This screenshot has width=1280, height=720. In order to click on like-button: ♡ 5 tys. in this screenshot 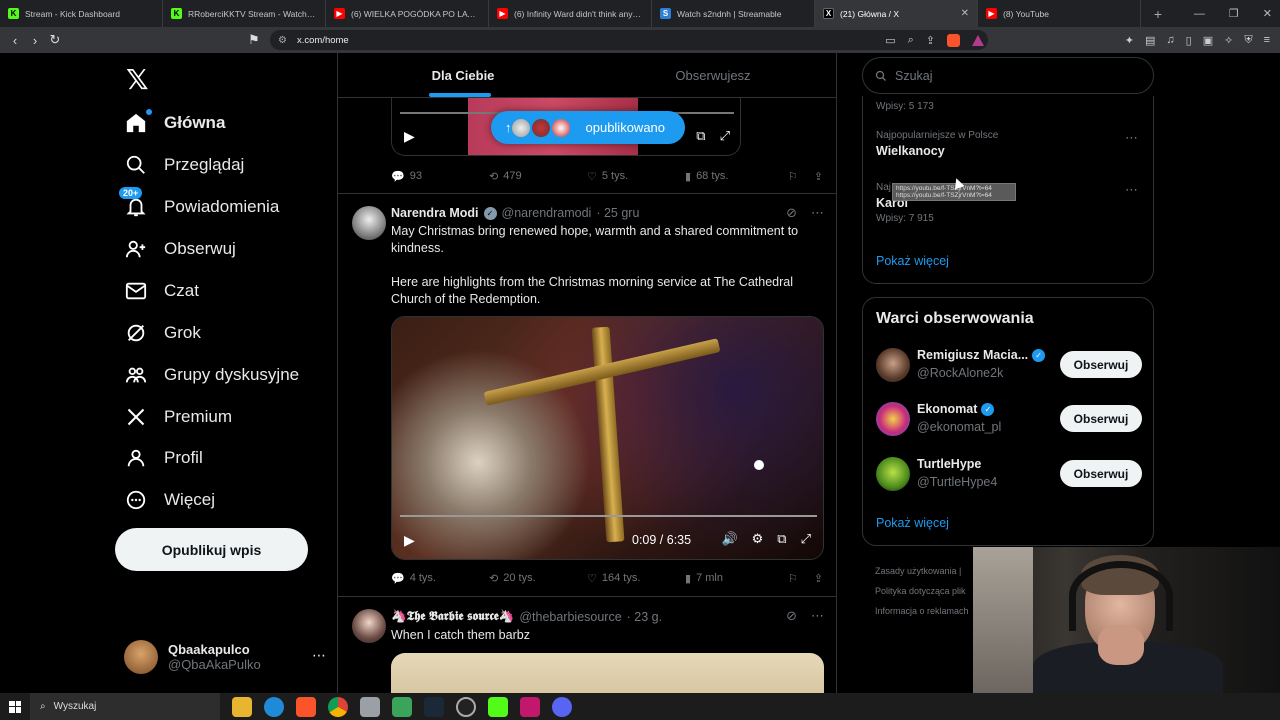, I will do `click(636, 176)`.